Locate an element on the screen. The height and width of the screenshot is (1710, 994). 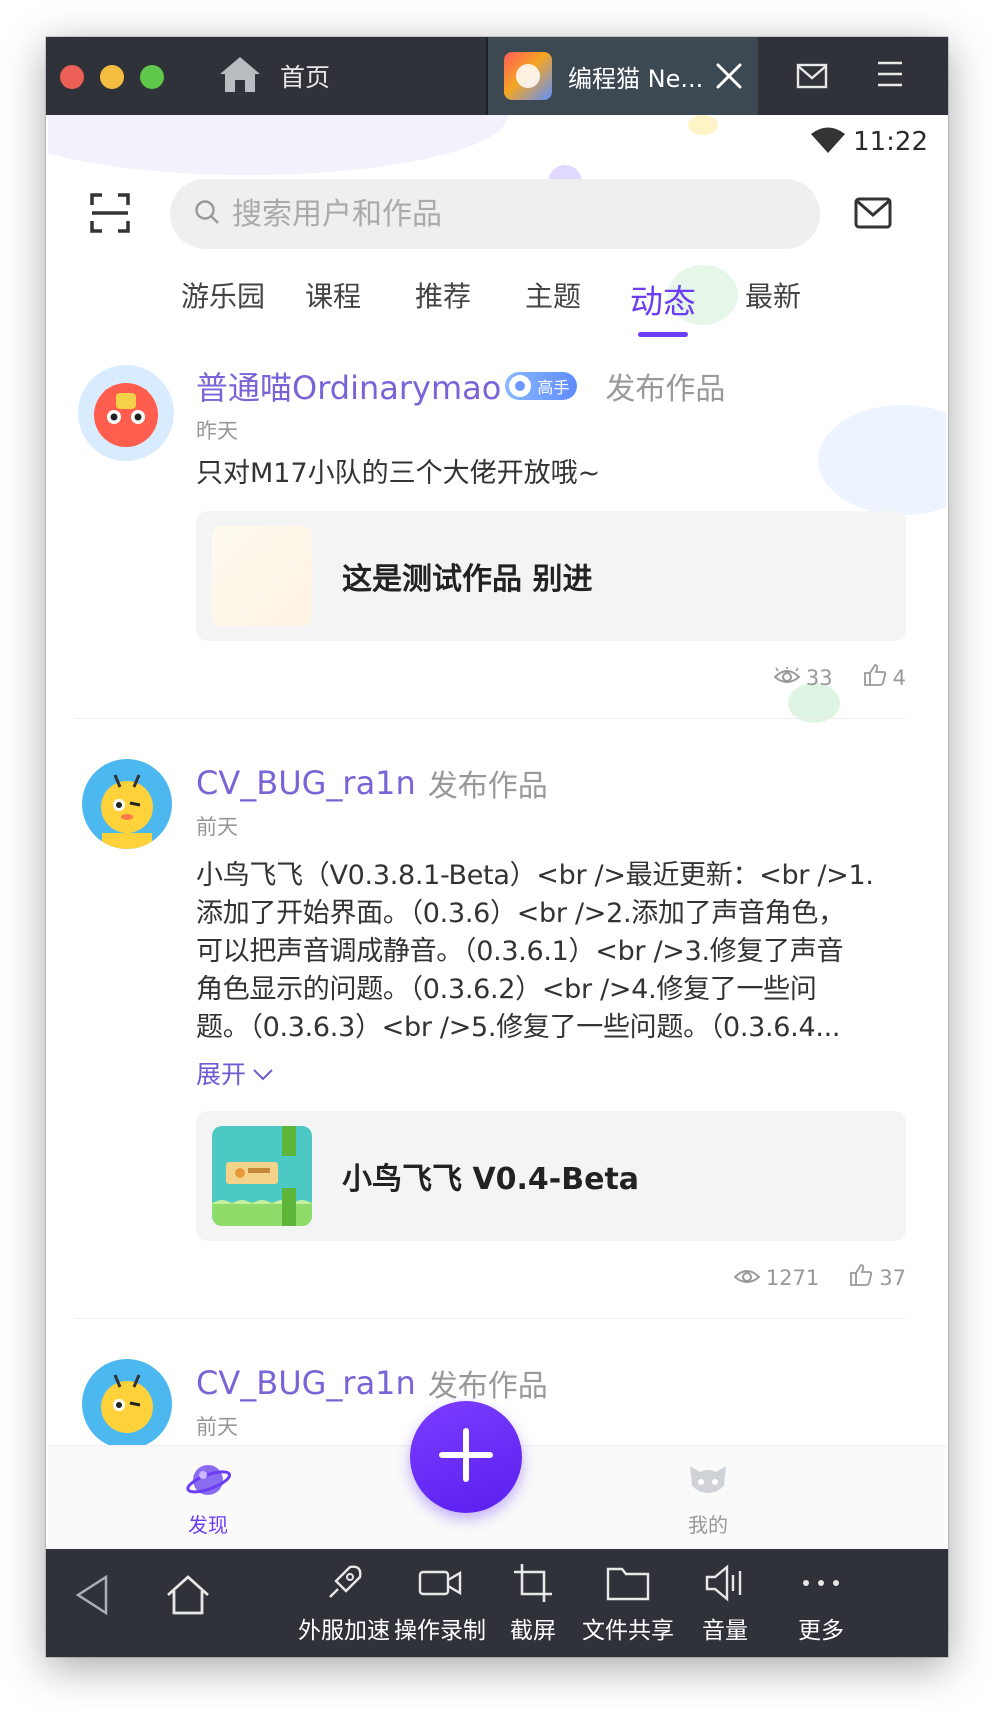
post-text-line: 可以把声音调成静音。（0.3.6.1）<br />3.修复了声音 is located at coordinates (520, 951).